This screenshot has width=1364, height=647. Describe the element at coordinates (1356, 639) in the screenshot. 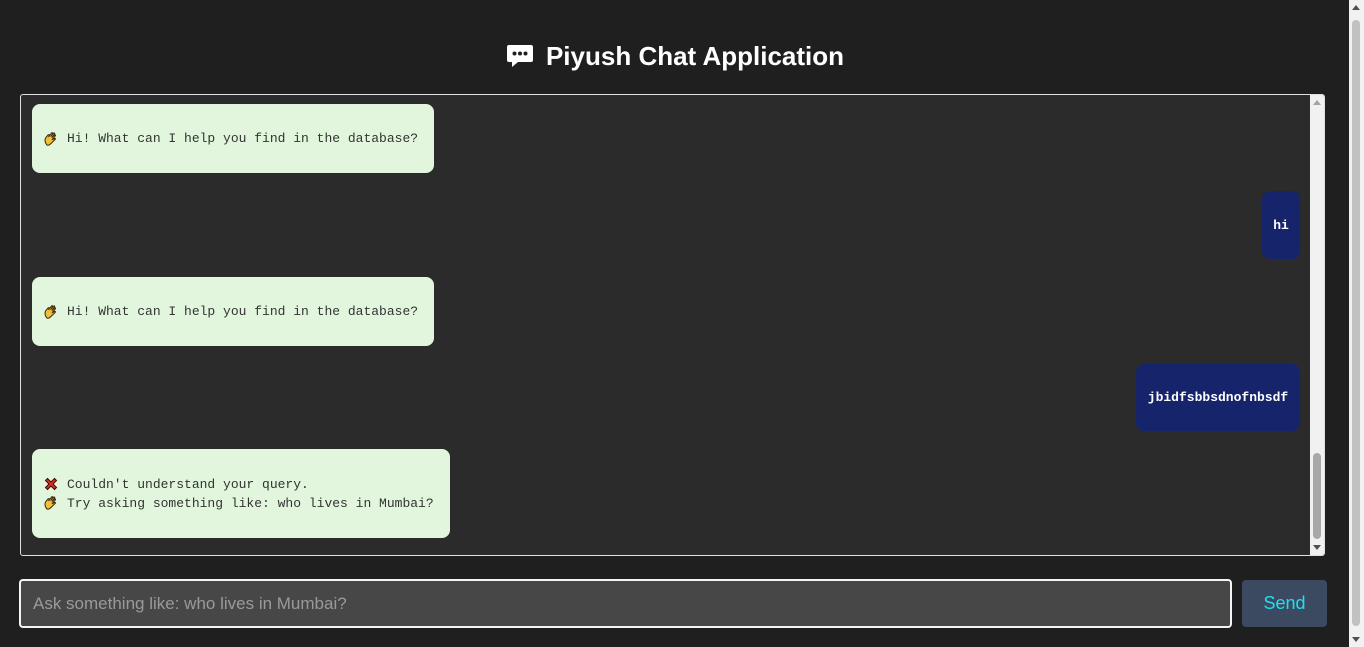

I see `page-scroll-down-arrow-icon` at that location.